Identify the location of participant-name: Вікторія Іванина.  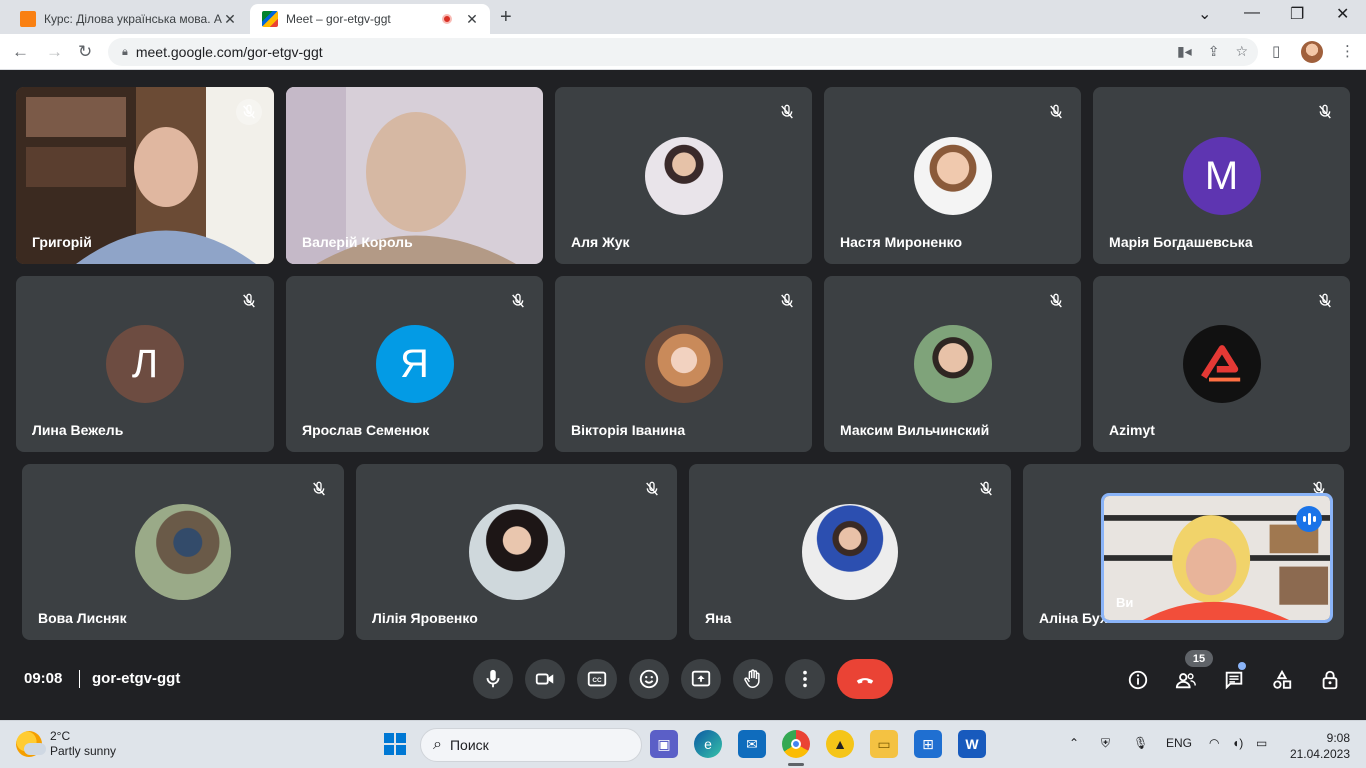
(628, 430).